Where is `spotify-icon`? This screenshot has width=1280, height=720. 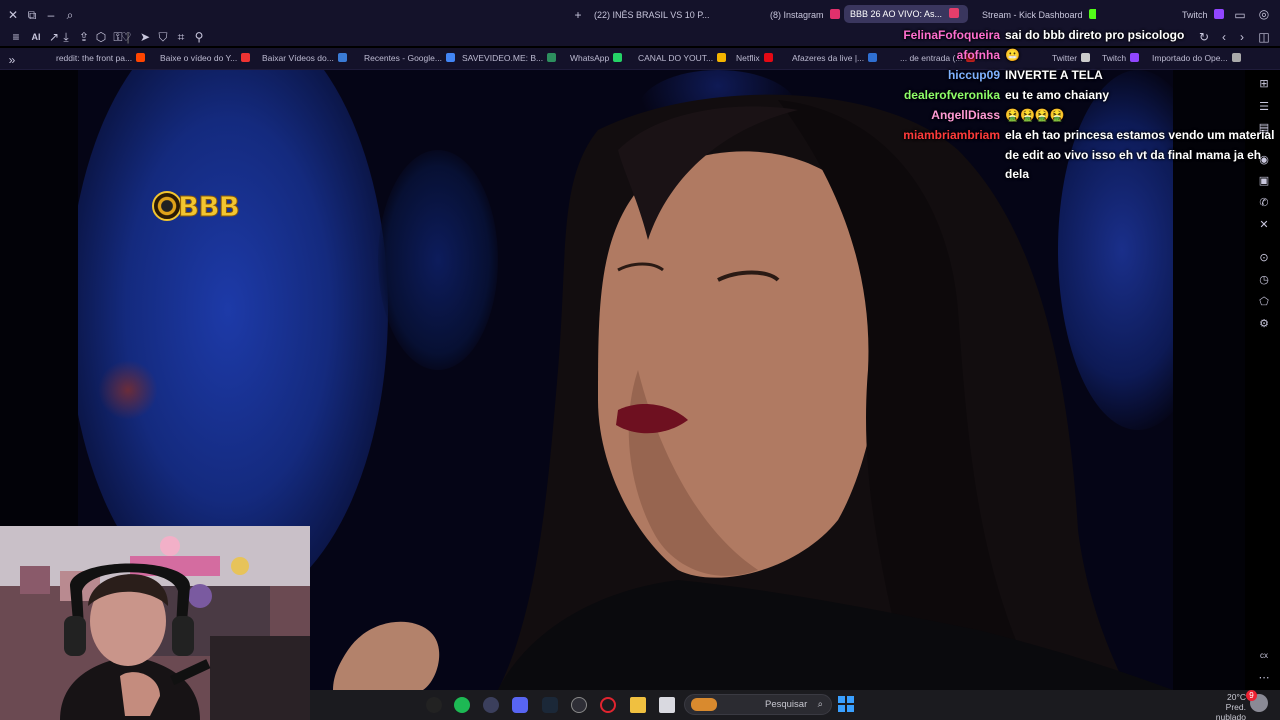 spotify-icon is located at coordinates (462, 705).